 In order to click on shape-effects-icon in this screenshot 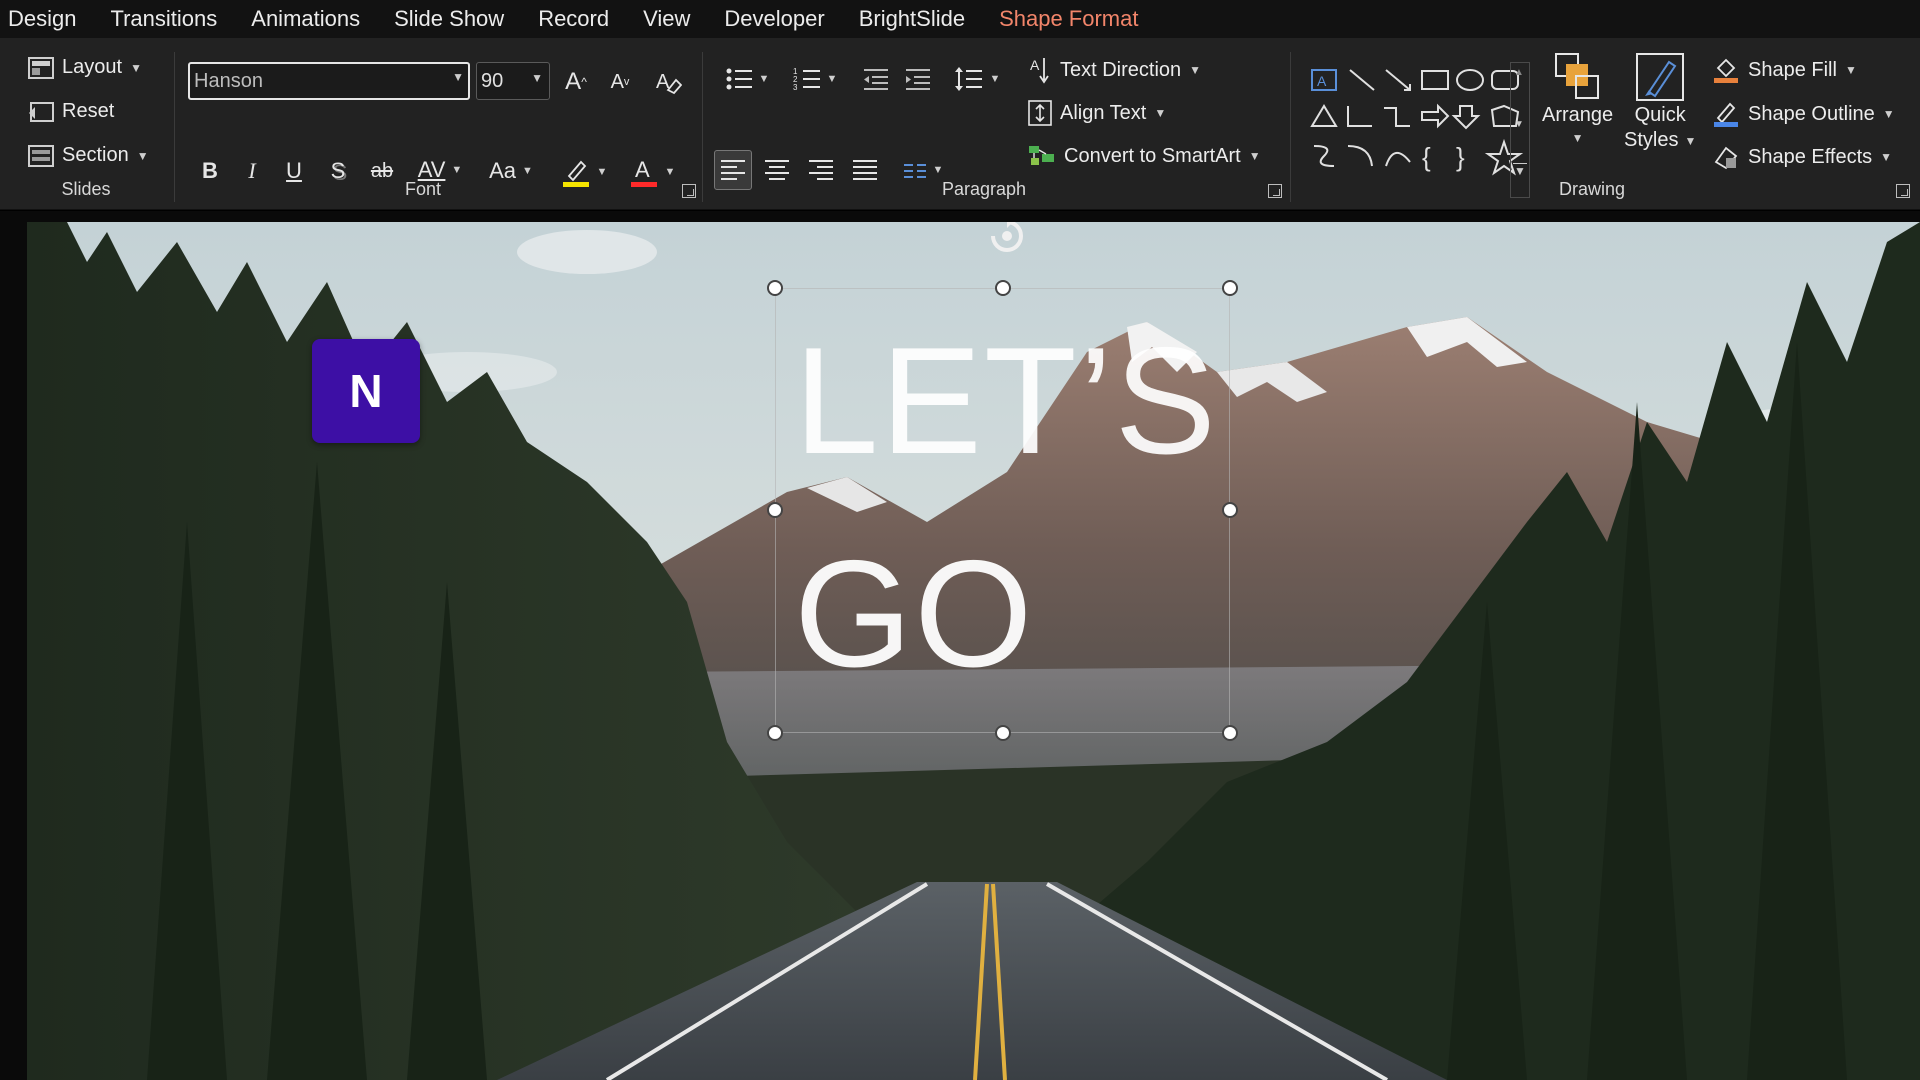, I will do `click(1726, 158)`.